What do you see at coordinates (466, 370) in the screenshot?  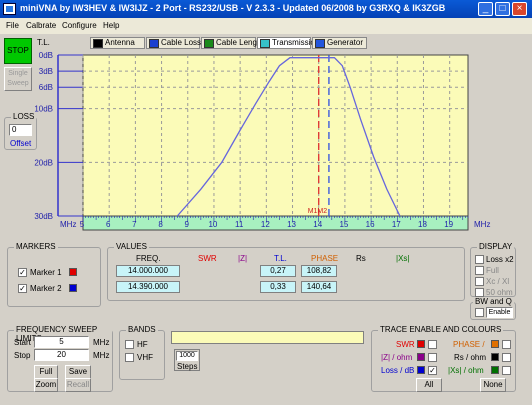 I see `trace-xs-label: |Xs| / ohm` at bounding box center [466, 370].